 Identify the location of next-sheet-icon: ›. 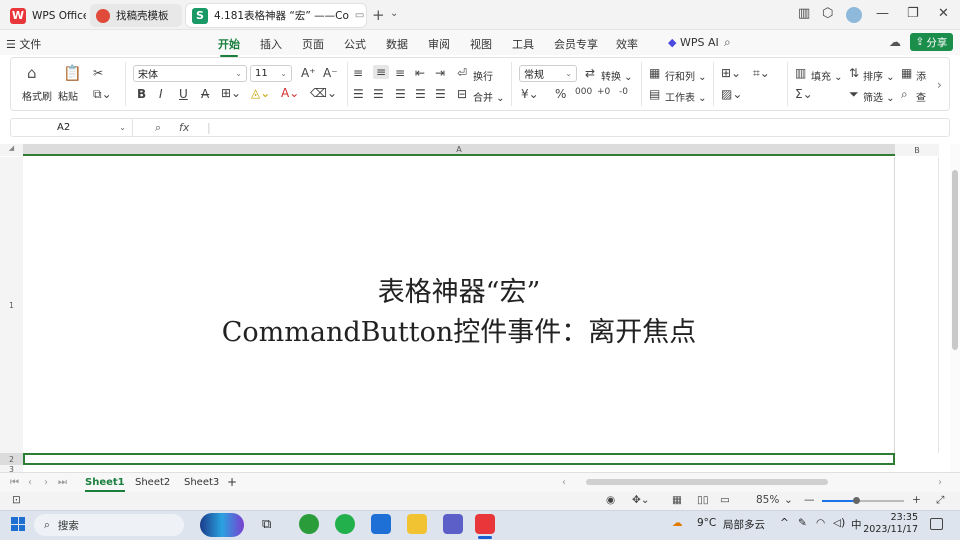
(46, 482).